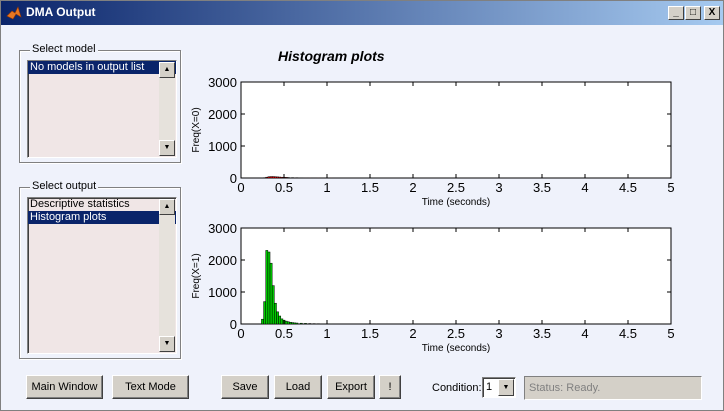  What do you see at coordinates (14, 13) in the screenshot?
I see `matlab-logo-icon` at bounding box center [14, 13].